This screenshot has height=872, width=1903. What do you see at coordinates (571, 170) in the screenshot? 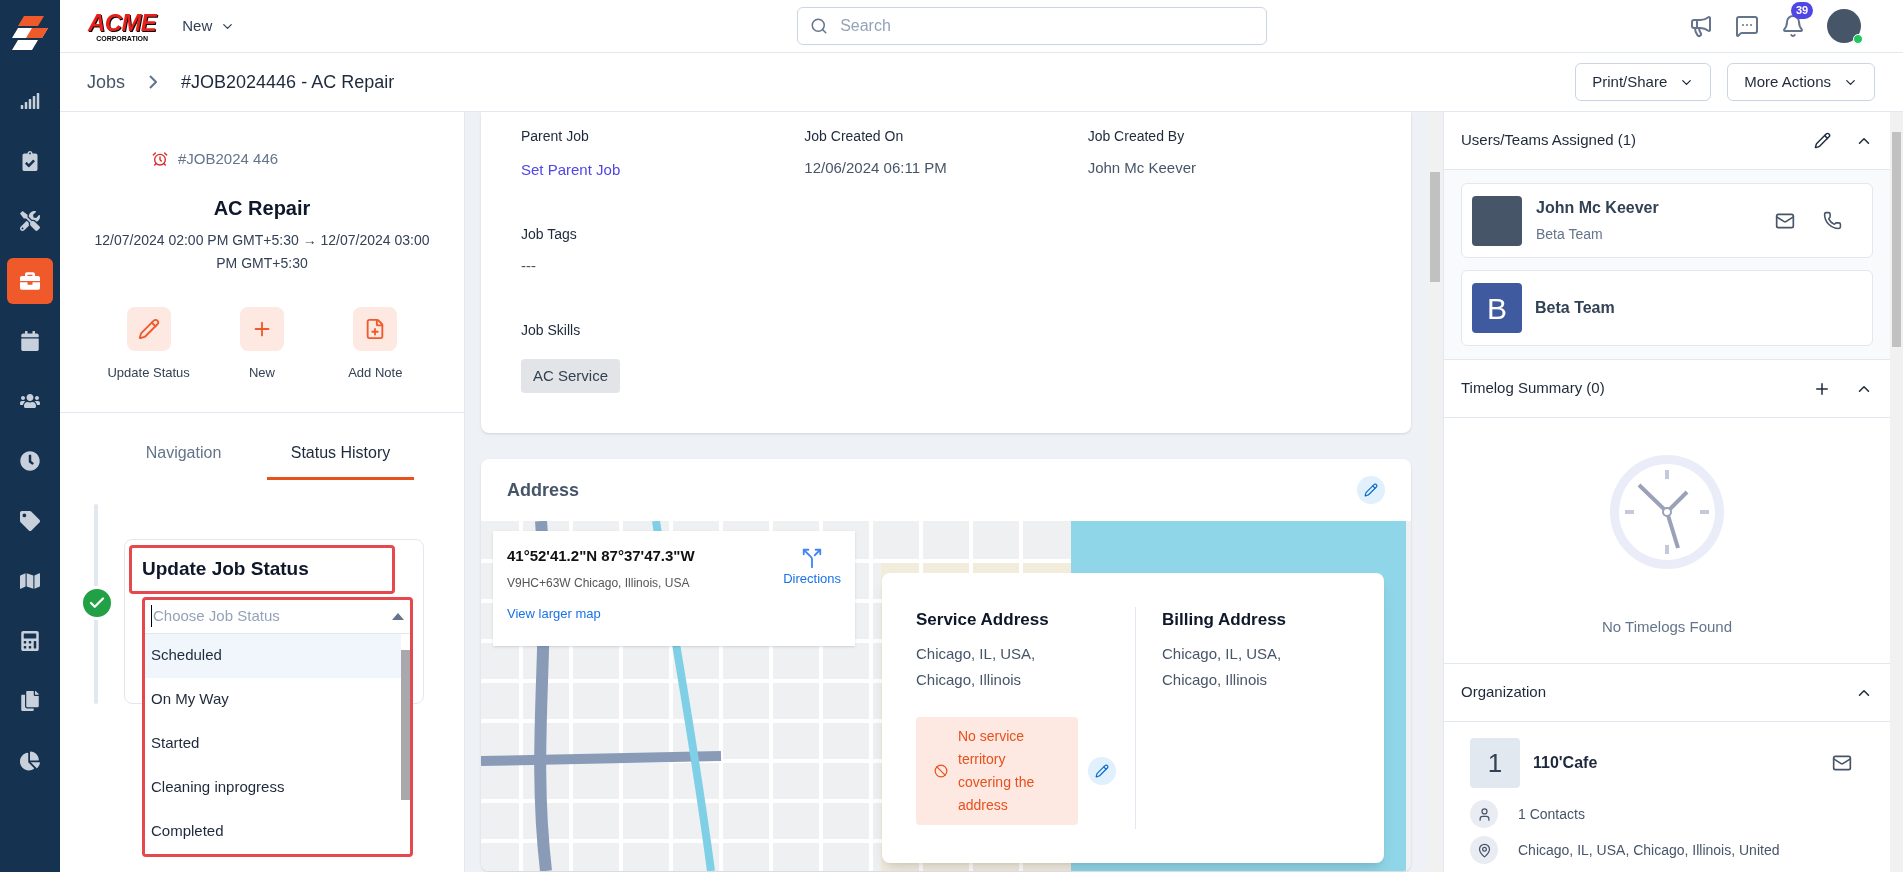
I see `set-parent-job-link: Set Parent Job` at bounding box center [571, 170].